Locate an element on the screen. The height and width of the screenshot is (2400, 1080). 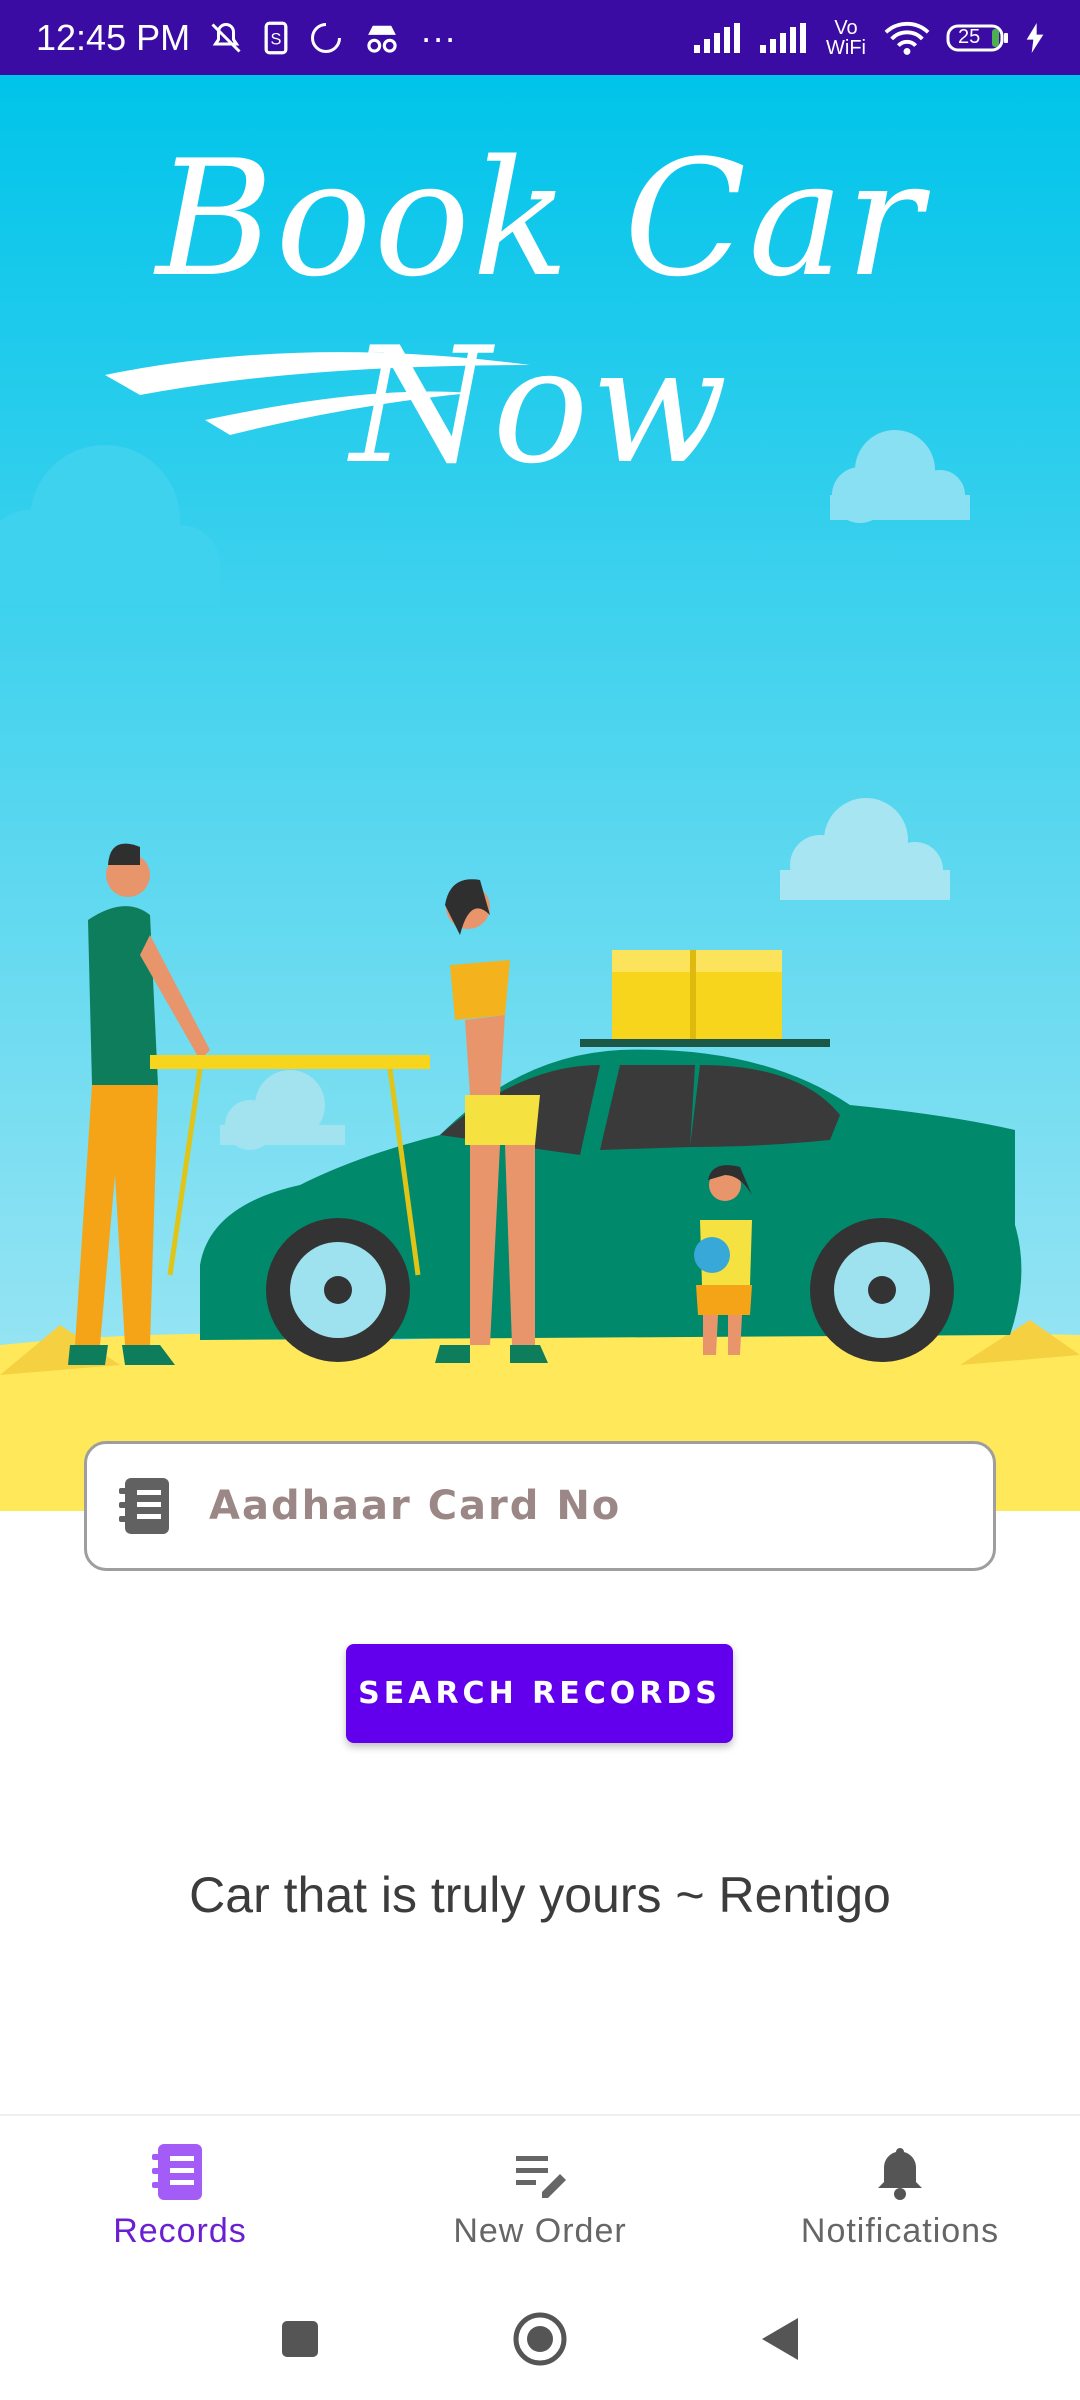
hero-title: Book Car Now is located at coordinates (540, 312).